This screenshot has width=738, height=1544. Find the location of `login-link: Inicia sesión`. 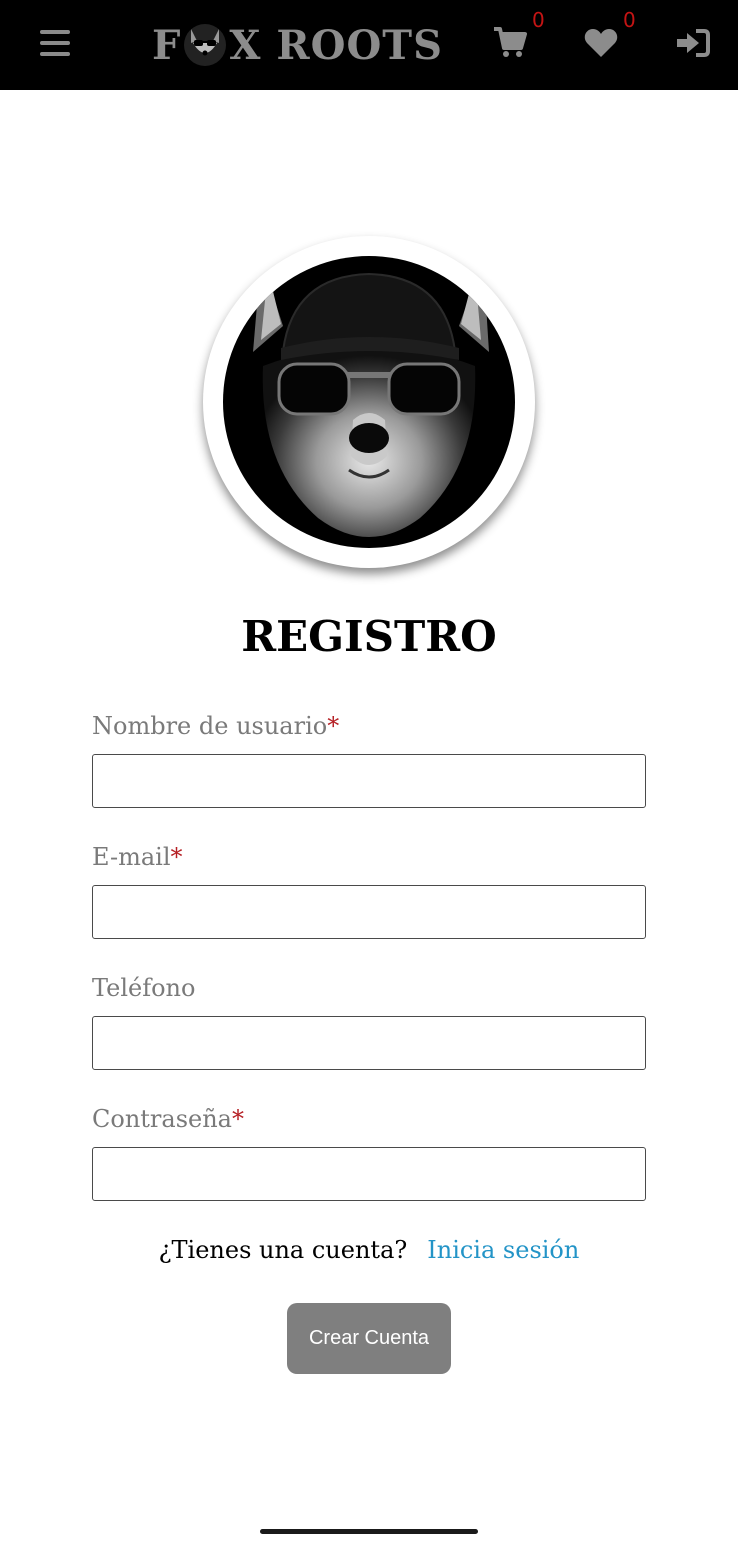

login-link: Inicia sesión is located at coordinates (503, 1250).